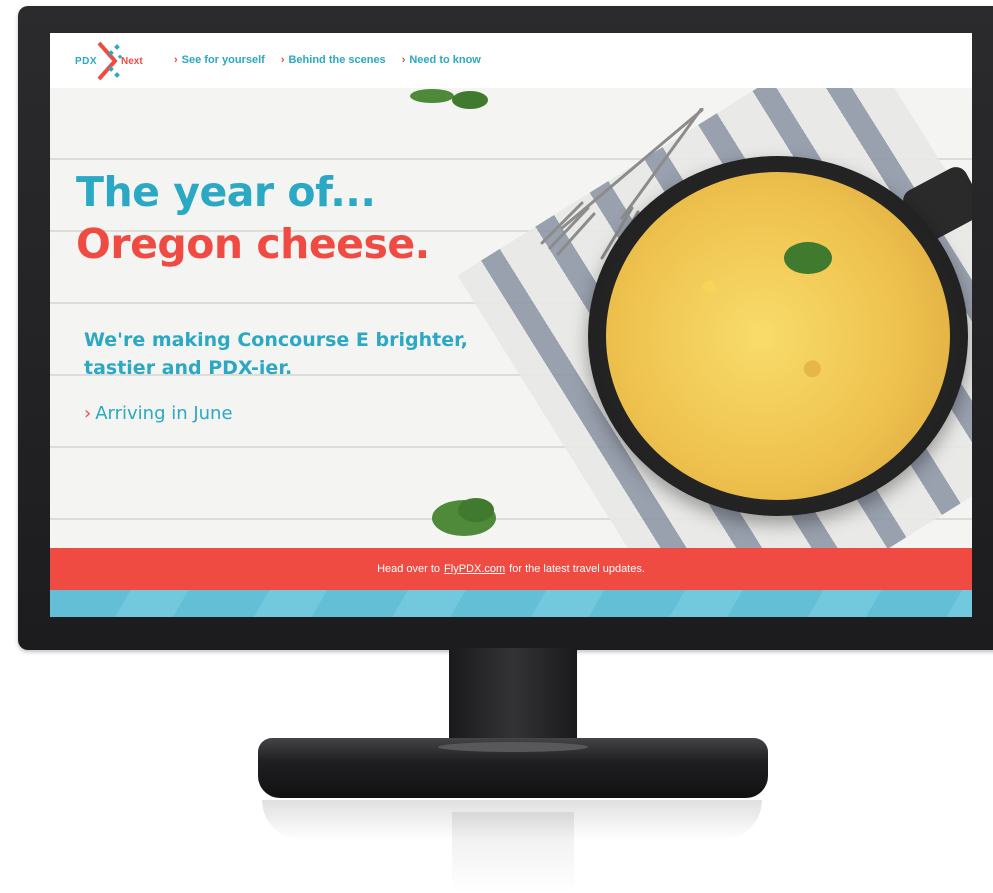 This screenshot has height=893, width=993. I want to click on nav-label: Behind the scenes, so click(337, 60).